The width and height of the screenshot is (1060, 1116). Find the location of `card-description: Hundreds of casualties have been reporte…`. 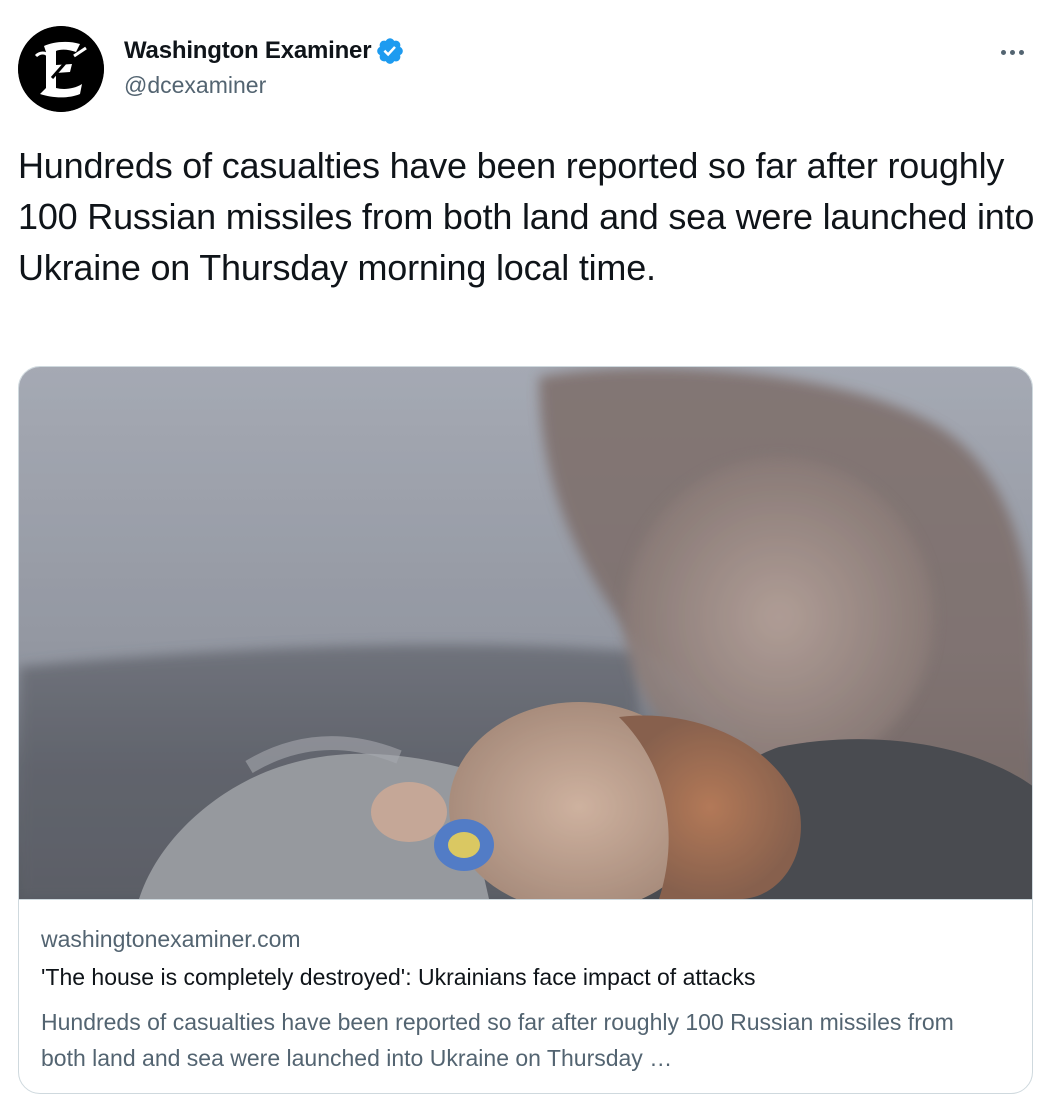

card-description: Hundreds of casualties have been reporte… is located at coordinates (497, 1040).